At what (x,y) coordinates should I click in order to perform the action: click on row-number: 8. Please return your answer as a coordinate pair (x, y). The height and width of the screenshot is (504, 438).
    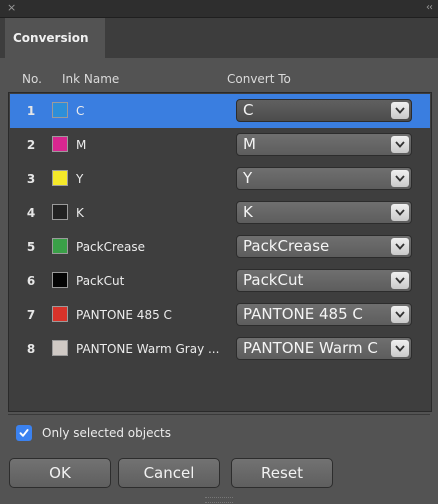
    Looking at the image, I should click on (31, 349).